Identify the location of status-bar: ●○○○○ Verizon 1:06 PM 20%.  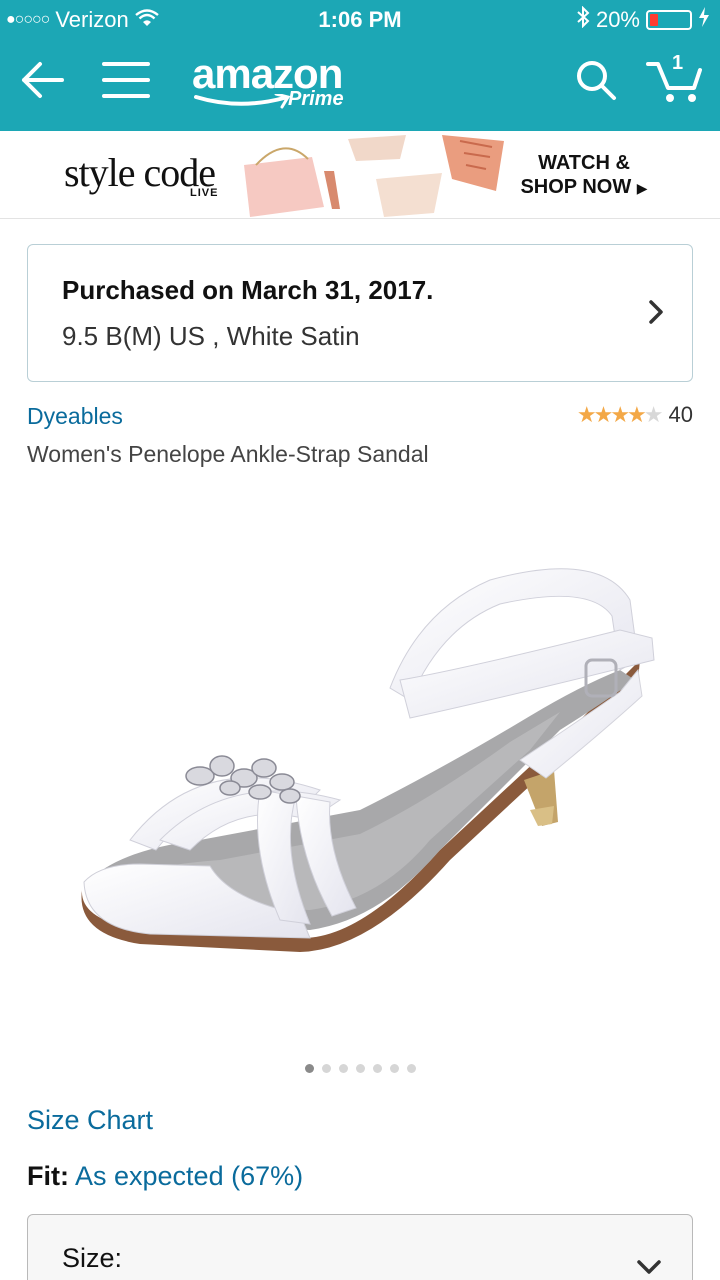
(360, 20).